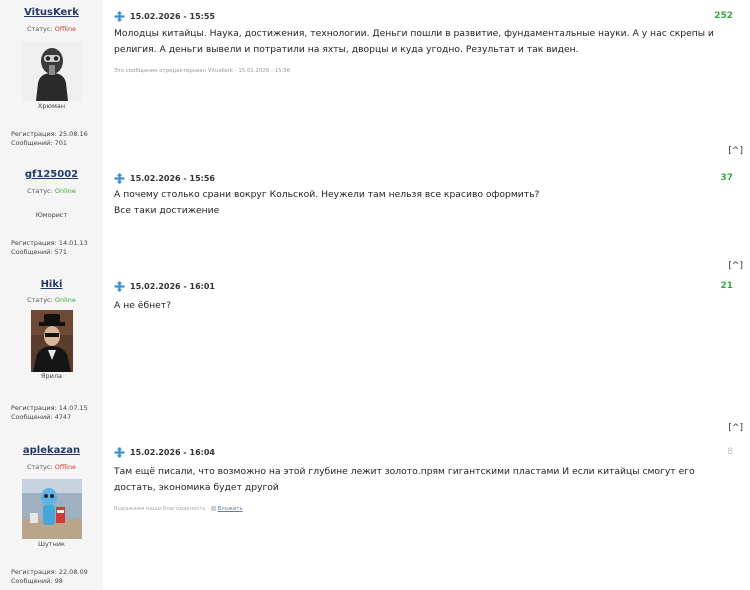  What do you see at coordinates (213, 508) in the screenshot?
I see `thanks-icon` at bounding box center [213, 508].